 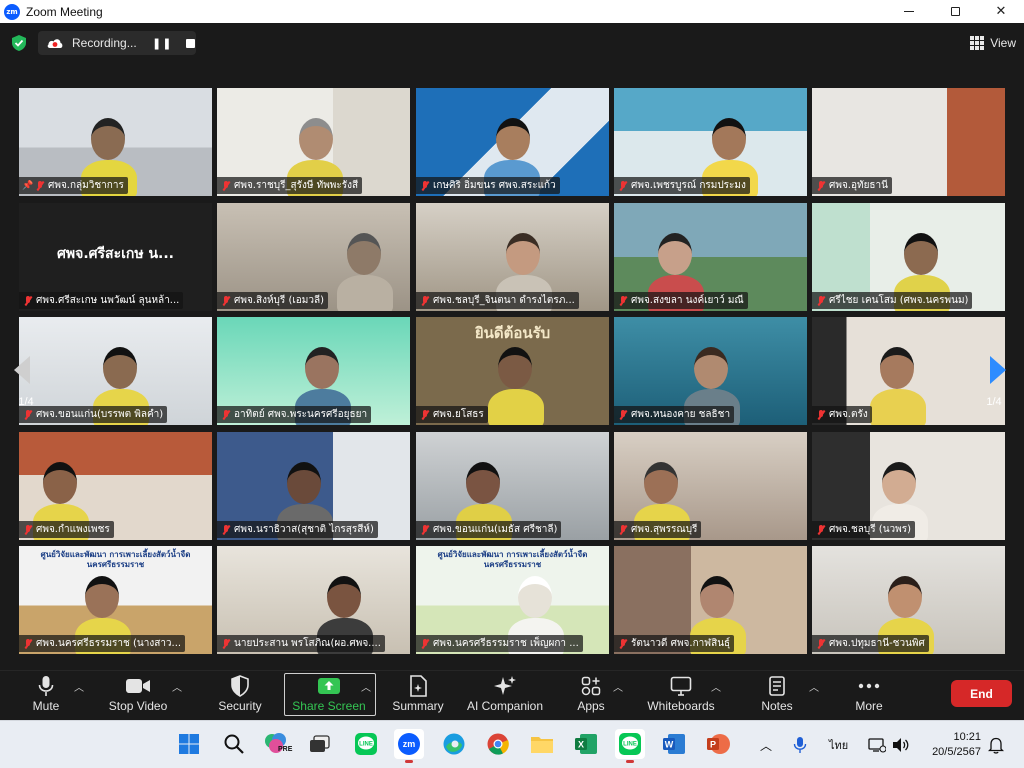 I want to click on ai-sparkle-icon, so click(x=505, y=686).